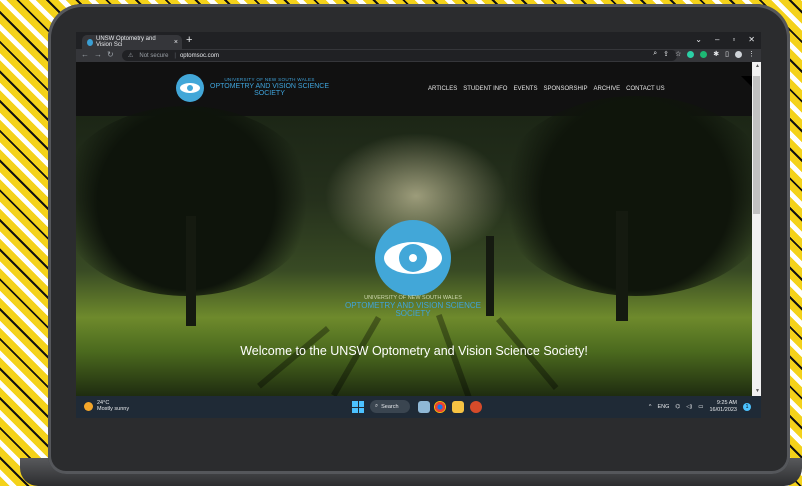  I want to click on minimize-button: –, so click(717, 39).